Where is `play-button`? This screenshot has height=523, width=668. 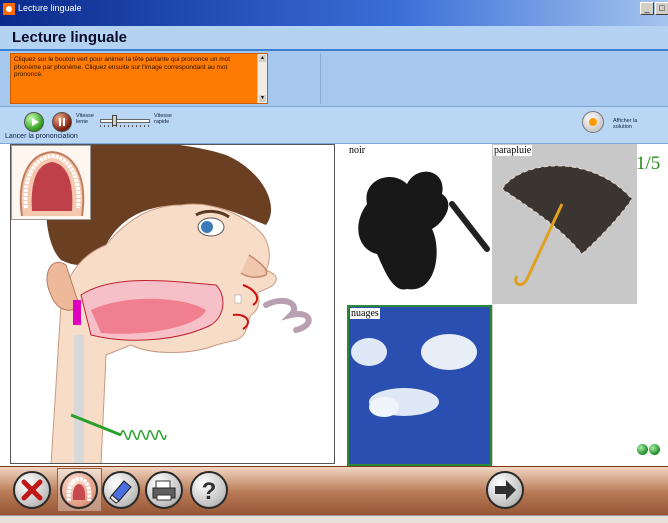
play-button is located at coordinates (34, 122).